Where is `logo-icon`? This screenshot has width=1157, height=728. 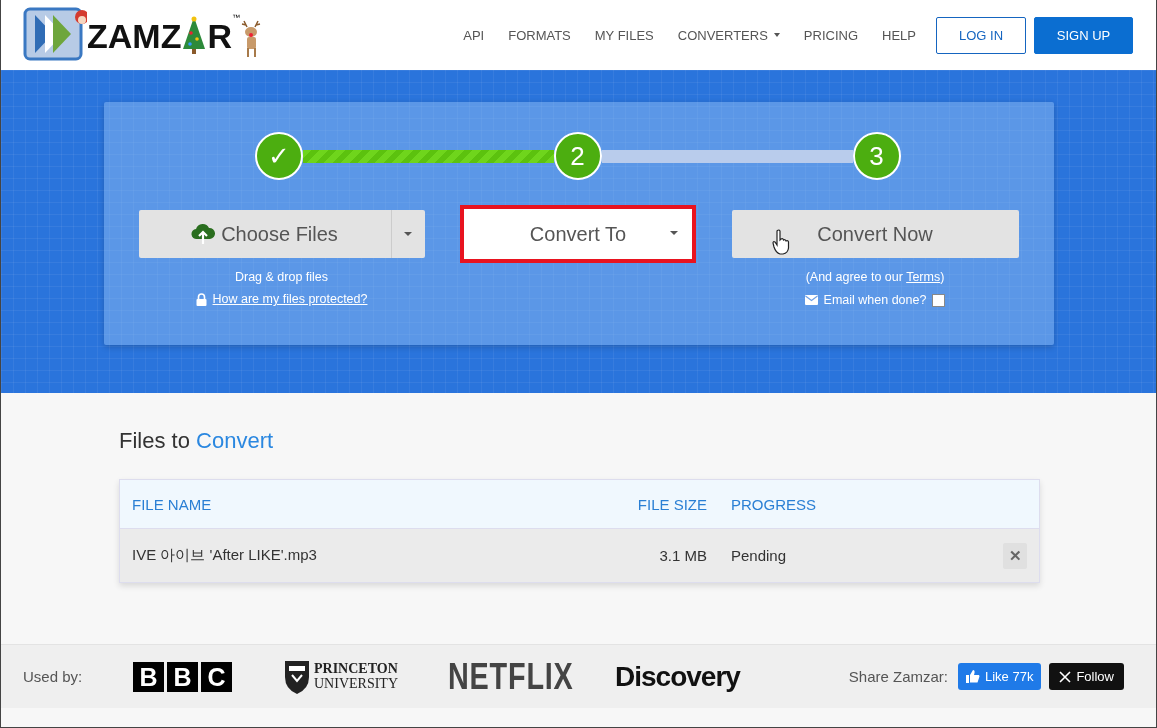
logo-icon is located at coordinates (55, 34).